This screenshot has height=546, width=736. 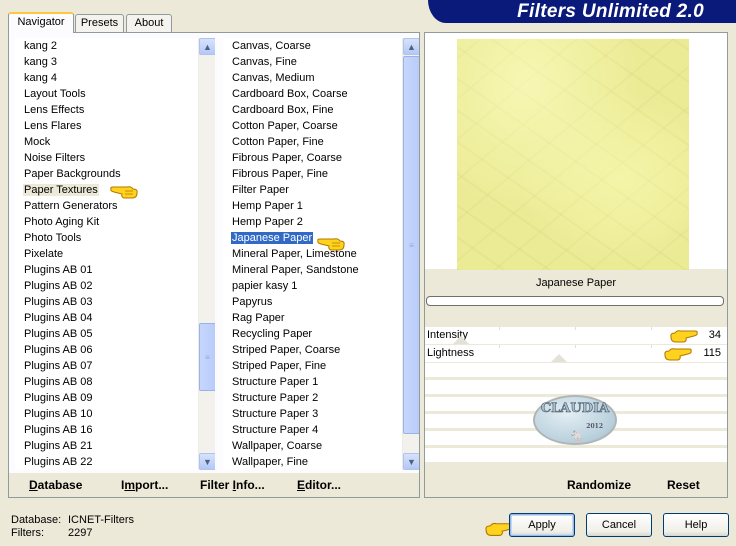 I want to click on list-item: Striped Paper, Coarse, so click(x=312, y=350).